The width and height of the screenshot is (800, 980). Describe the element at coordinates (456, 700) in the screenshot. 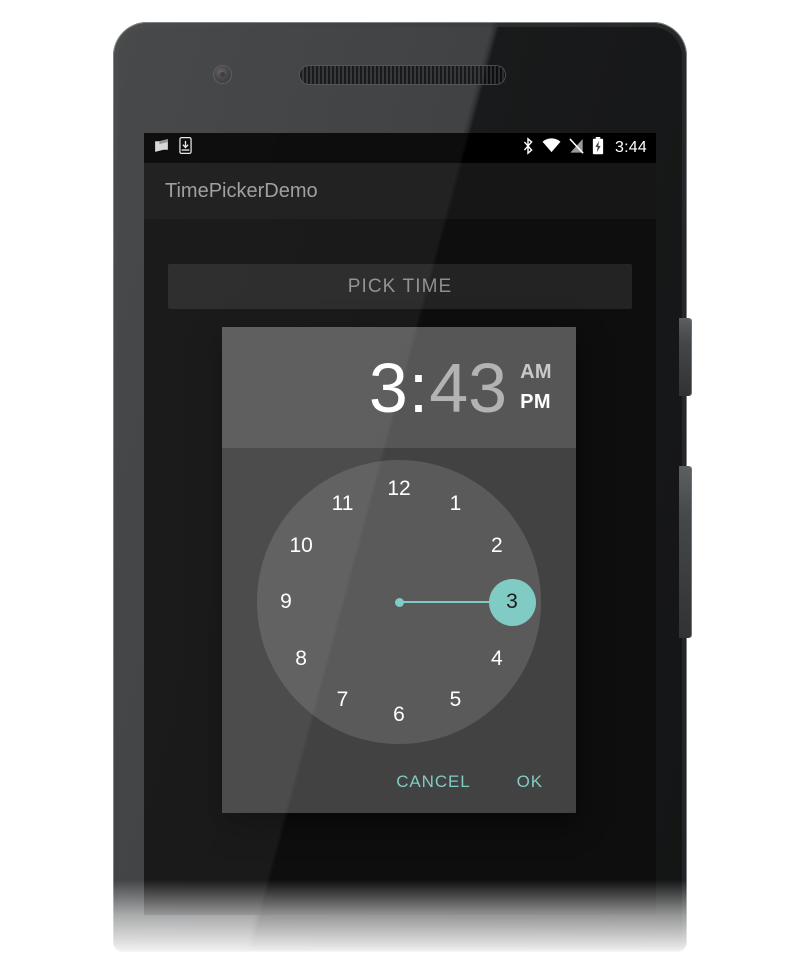

I see `clock-number-5: 5` at that location.